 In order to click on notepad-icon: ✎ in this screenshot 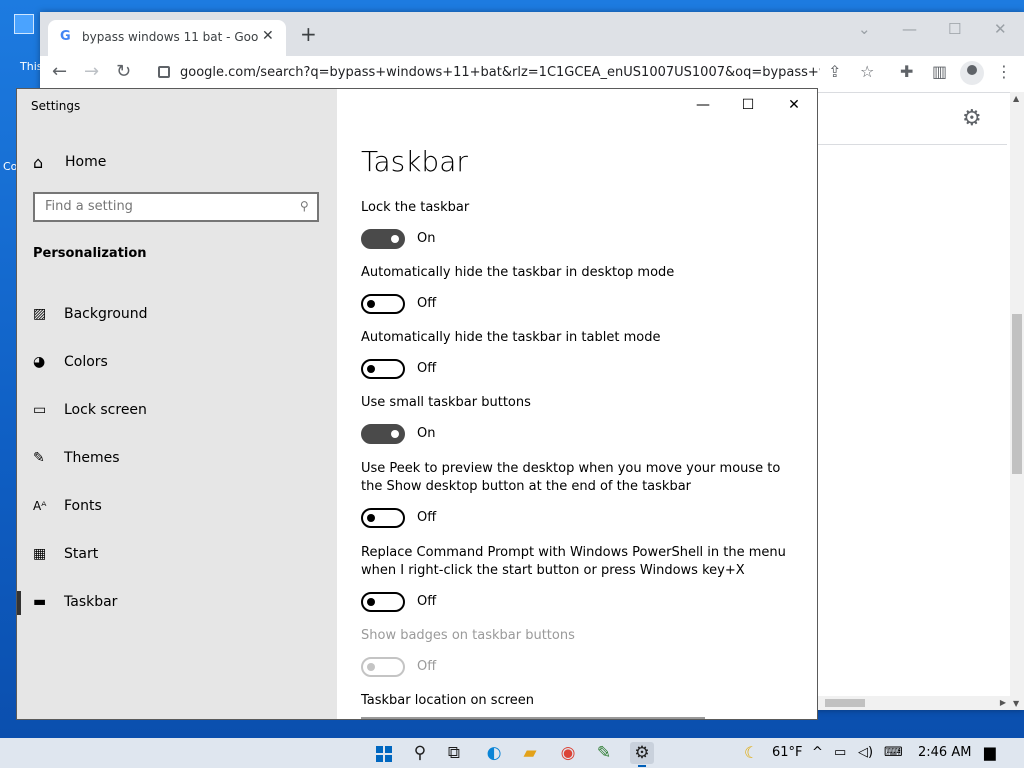, I will do `click(604, 753)`.